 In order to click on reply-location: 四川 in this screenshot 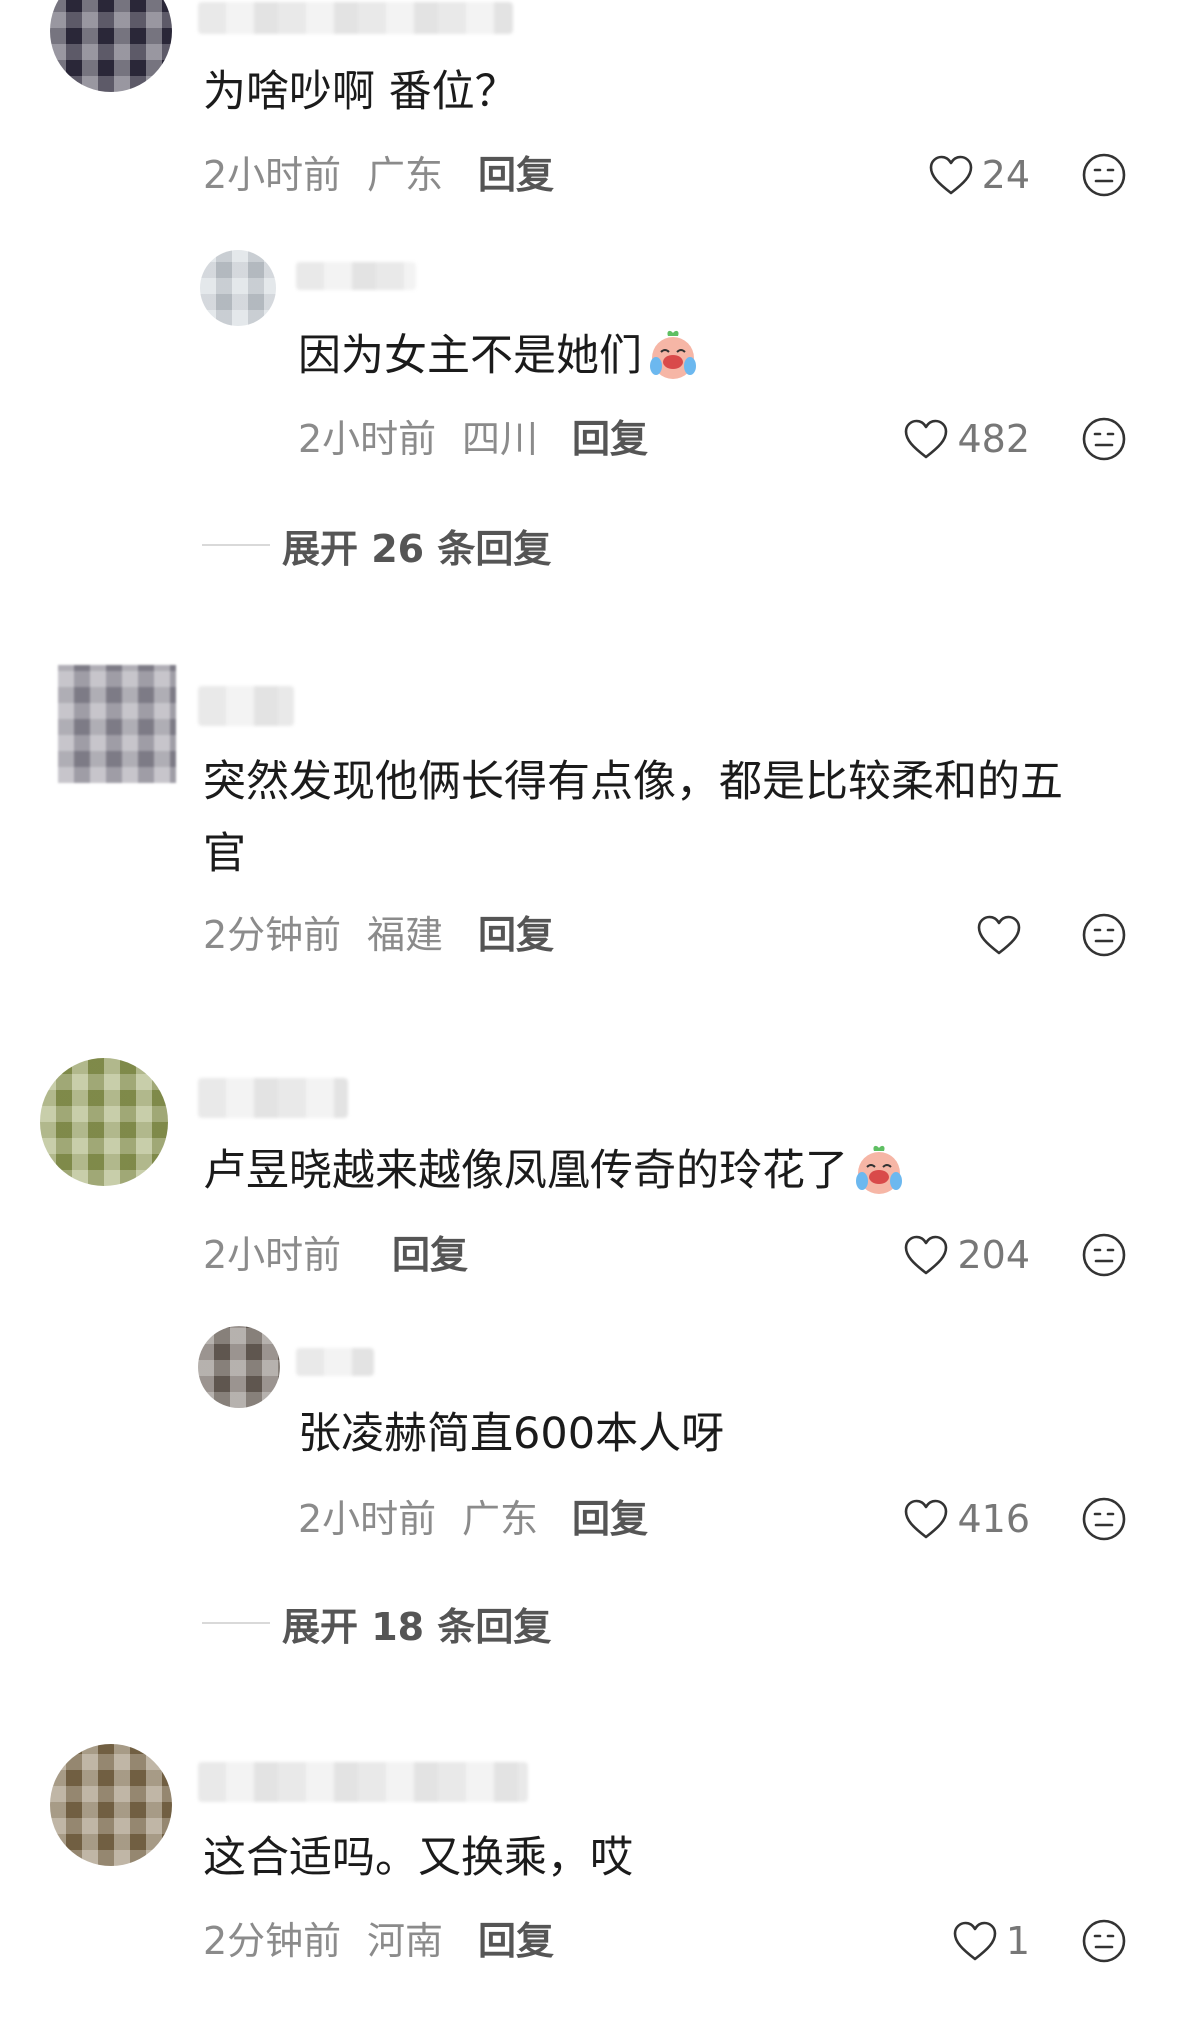, I will do `click(500, 439)`.